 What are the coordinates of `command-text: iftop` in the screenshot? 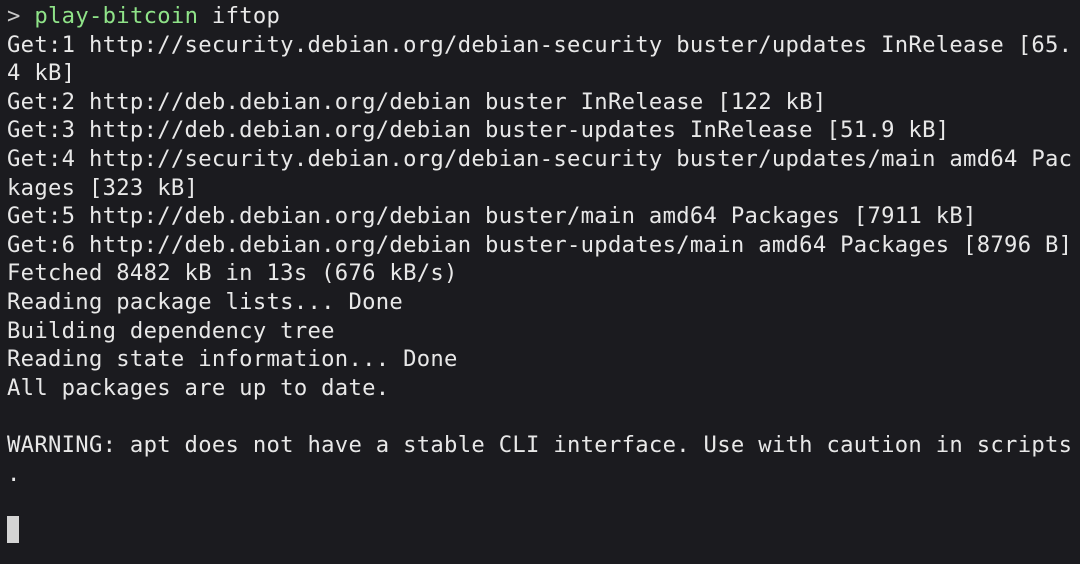 It's located at (246, 16).